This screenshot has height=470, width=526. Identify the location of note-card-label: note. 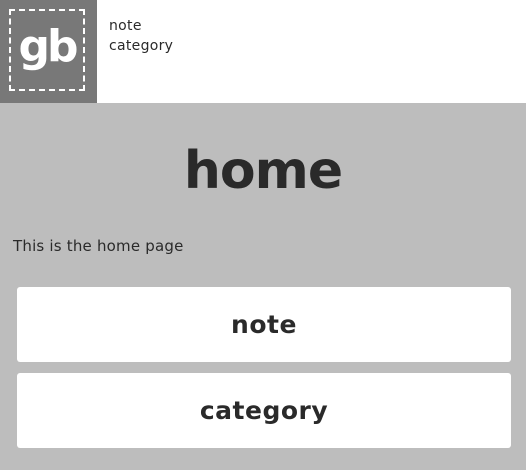
(264, 324).